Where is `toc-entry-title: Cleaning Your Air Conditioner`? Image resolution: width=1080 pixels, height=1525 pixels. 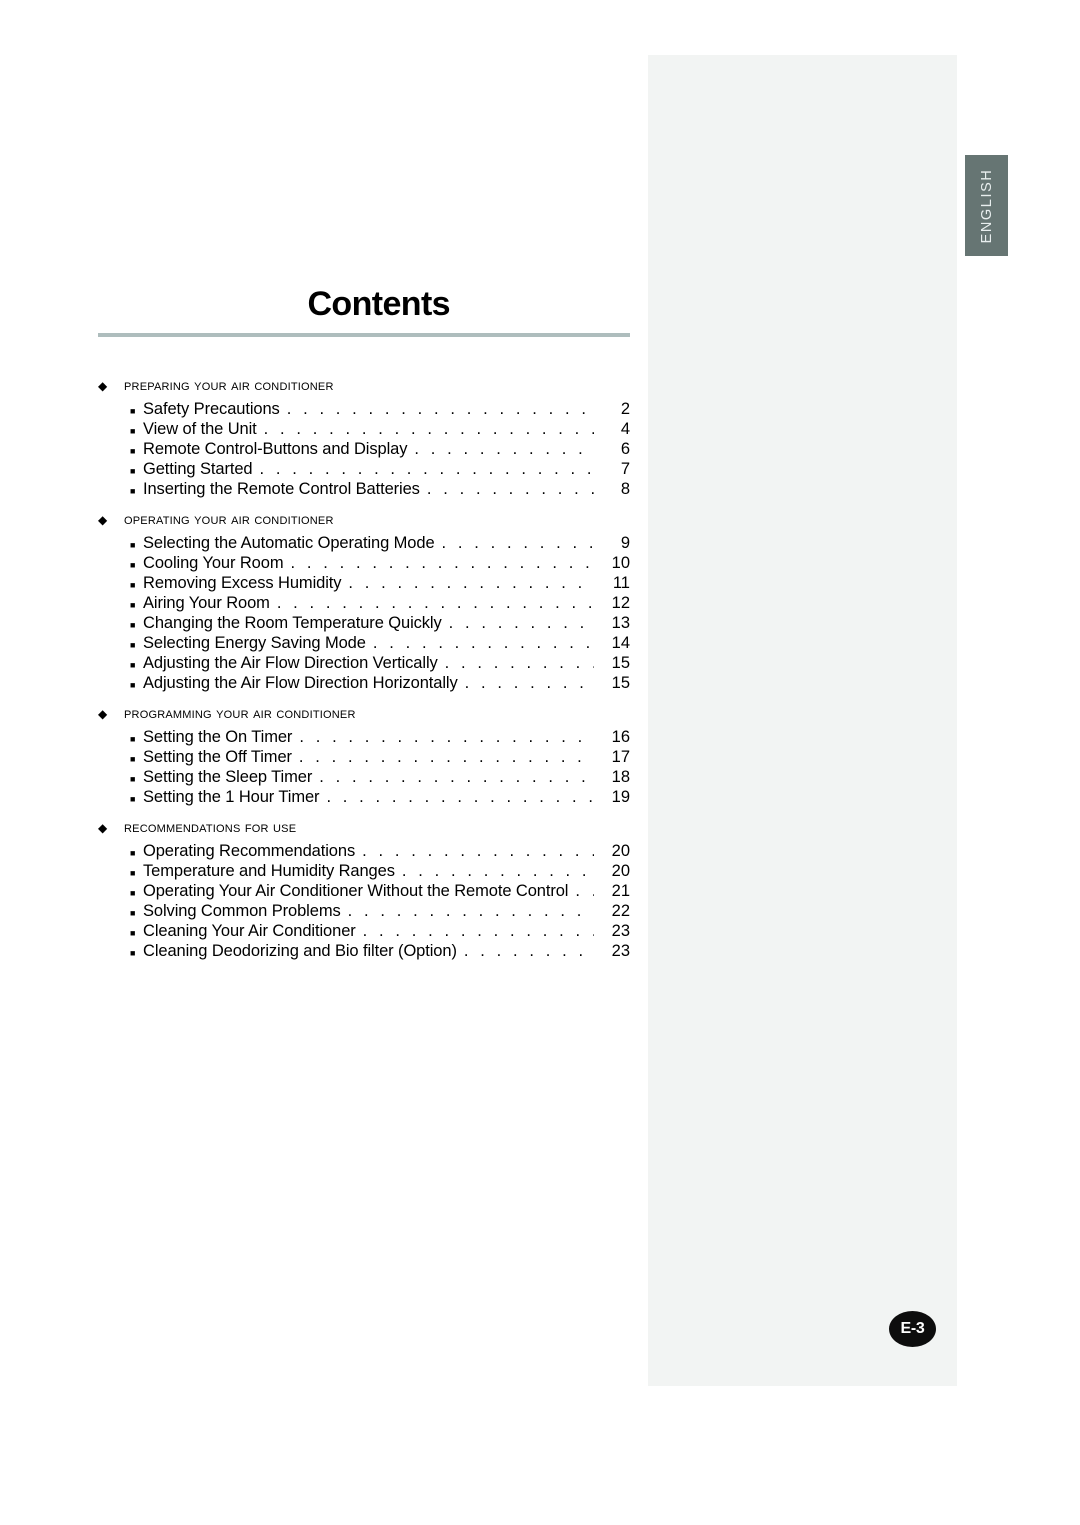 toc-entry-title: Cleaning Your Air Conditioner is located at coordinates (249, 931).